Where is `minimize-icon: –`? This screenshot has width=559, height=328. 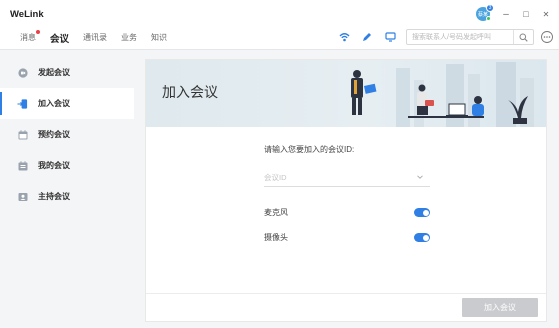 minimize-icon: – is located at coordinates (506, 14).